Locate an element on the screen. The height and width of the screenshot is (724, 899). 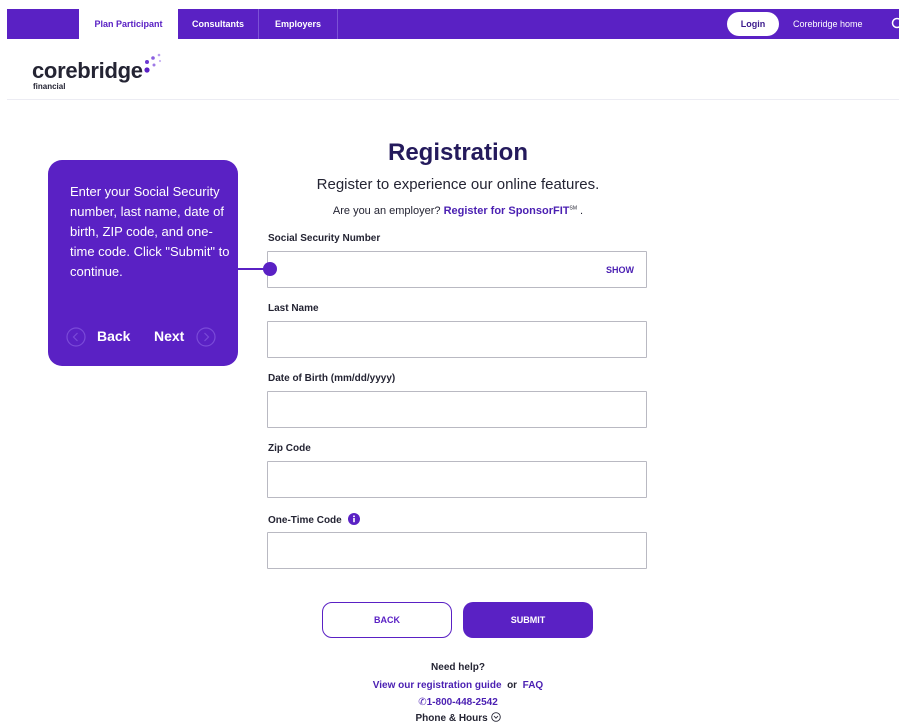
tooltip-back-button: Back is located at coordinates (113, 336).